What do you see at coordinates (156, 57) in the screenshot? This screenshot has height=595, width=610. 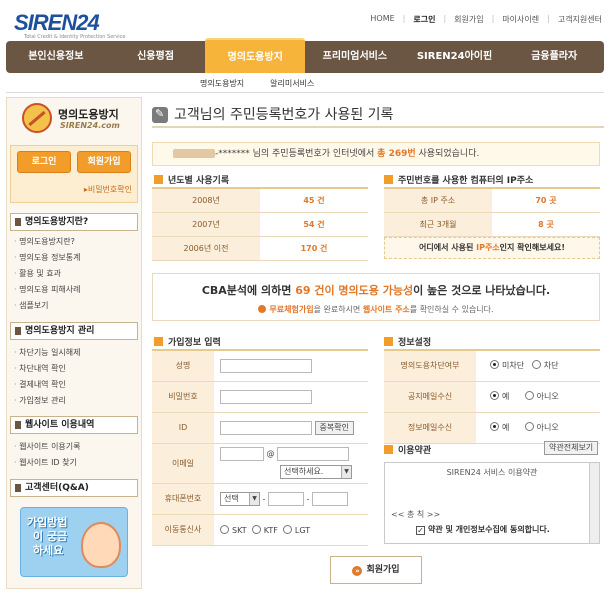 I see `nav-credit-score: 신용평점` at bounding box center [156, 57].